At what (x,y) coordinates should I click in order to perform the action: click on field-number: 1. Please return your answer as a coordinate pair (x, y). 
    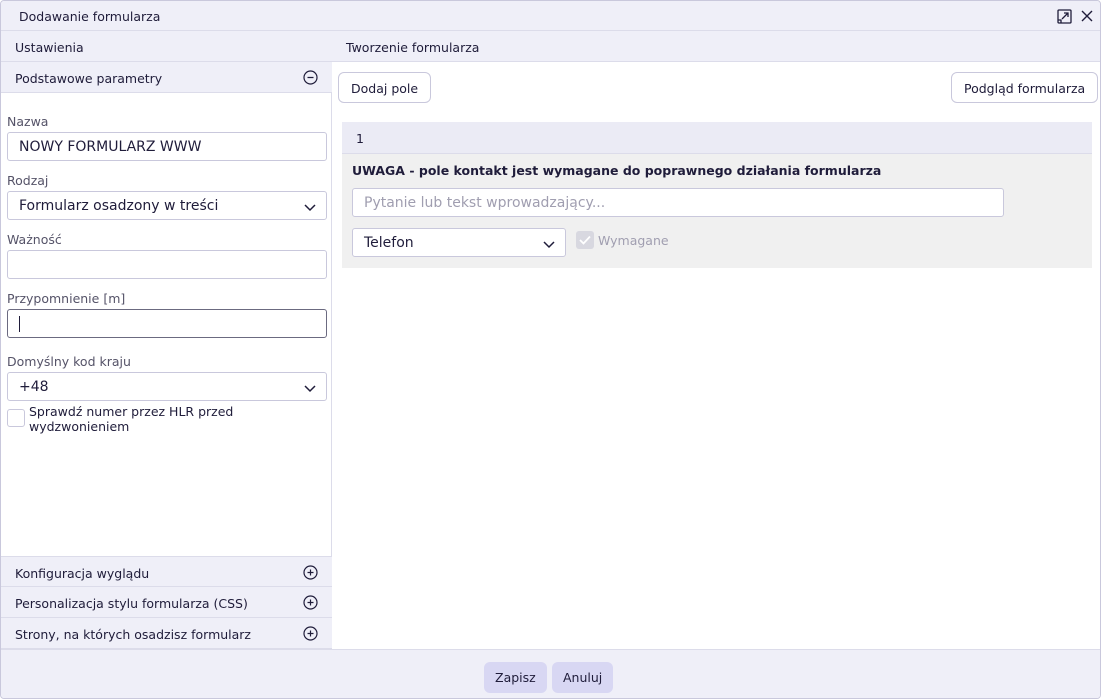
    Looking at the image, I should click on (360, 138).